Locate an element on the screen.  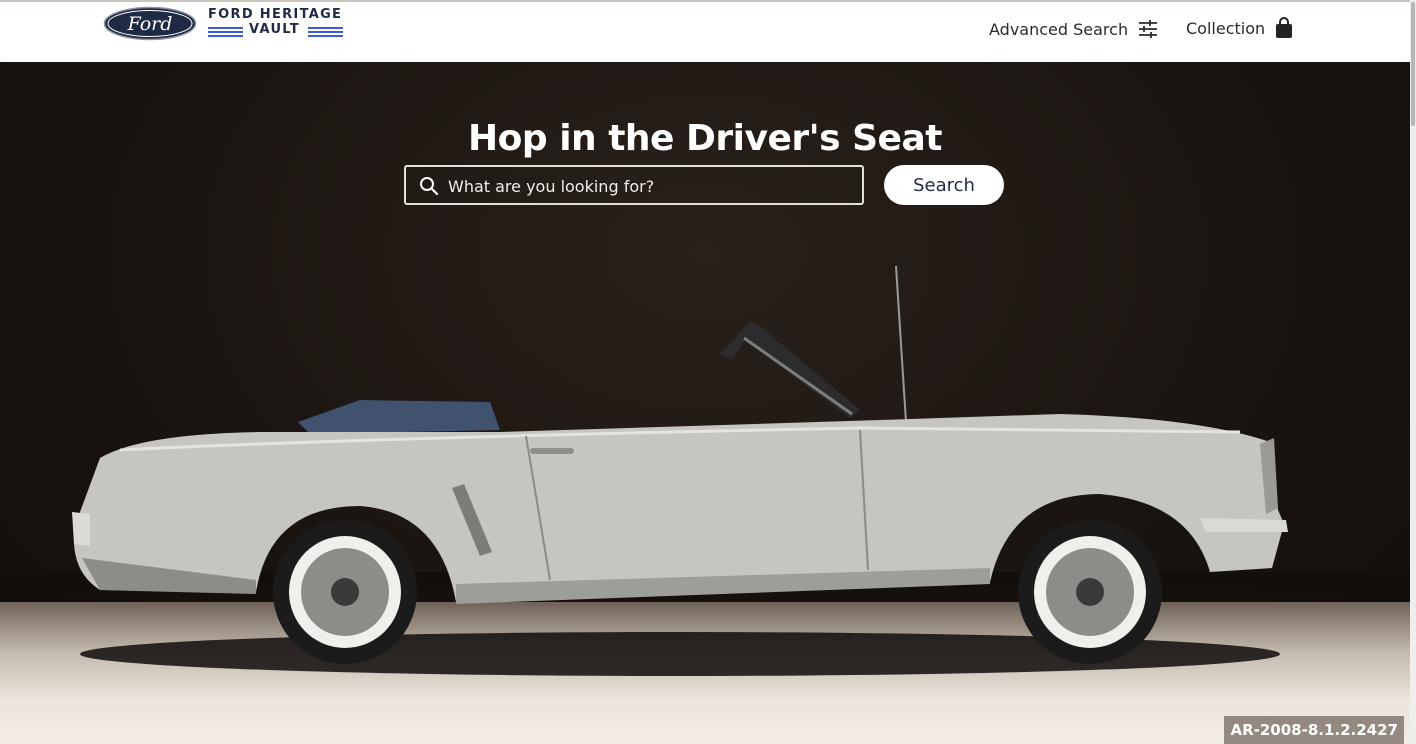
ford-logo-script: Ford is located at coordinates (150, 24).